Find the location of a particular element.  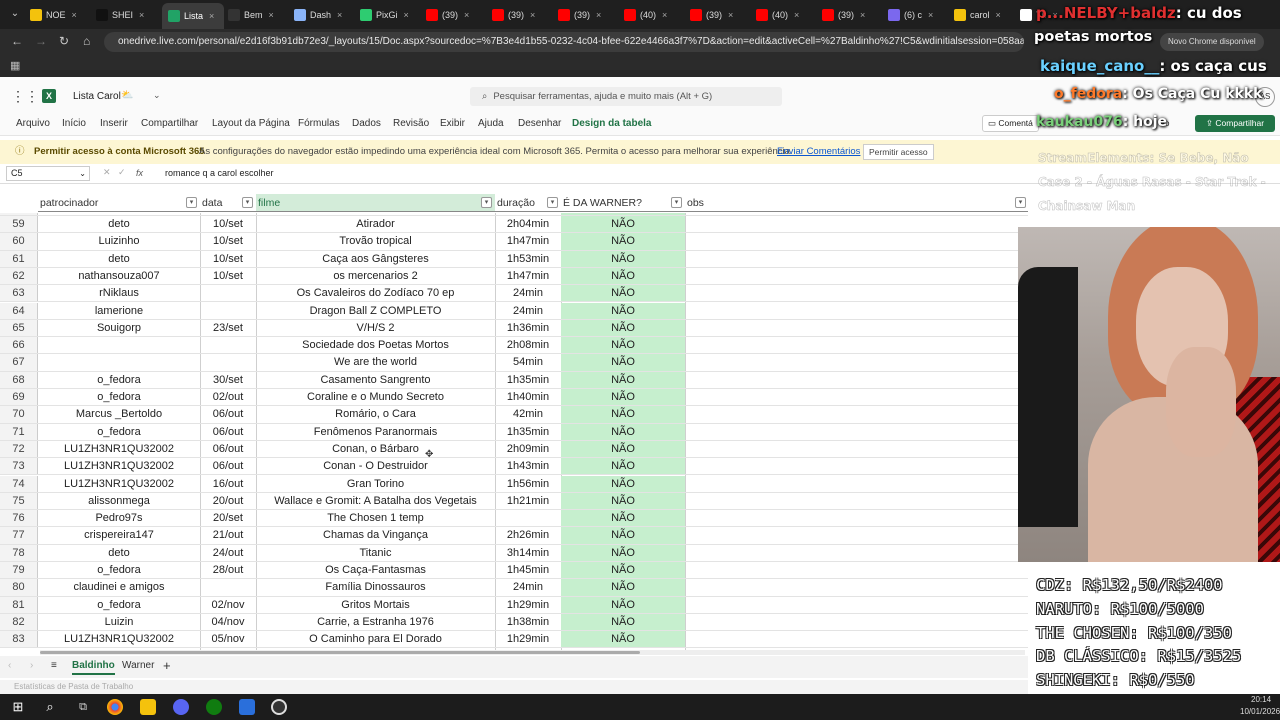

home-icon: ⌂ is located at coordinates (86, 41).